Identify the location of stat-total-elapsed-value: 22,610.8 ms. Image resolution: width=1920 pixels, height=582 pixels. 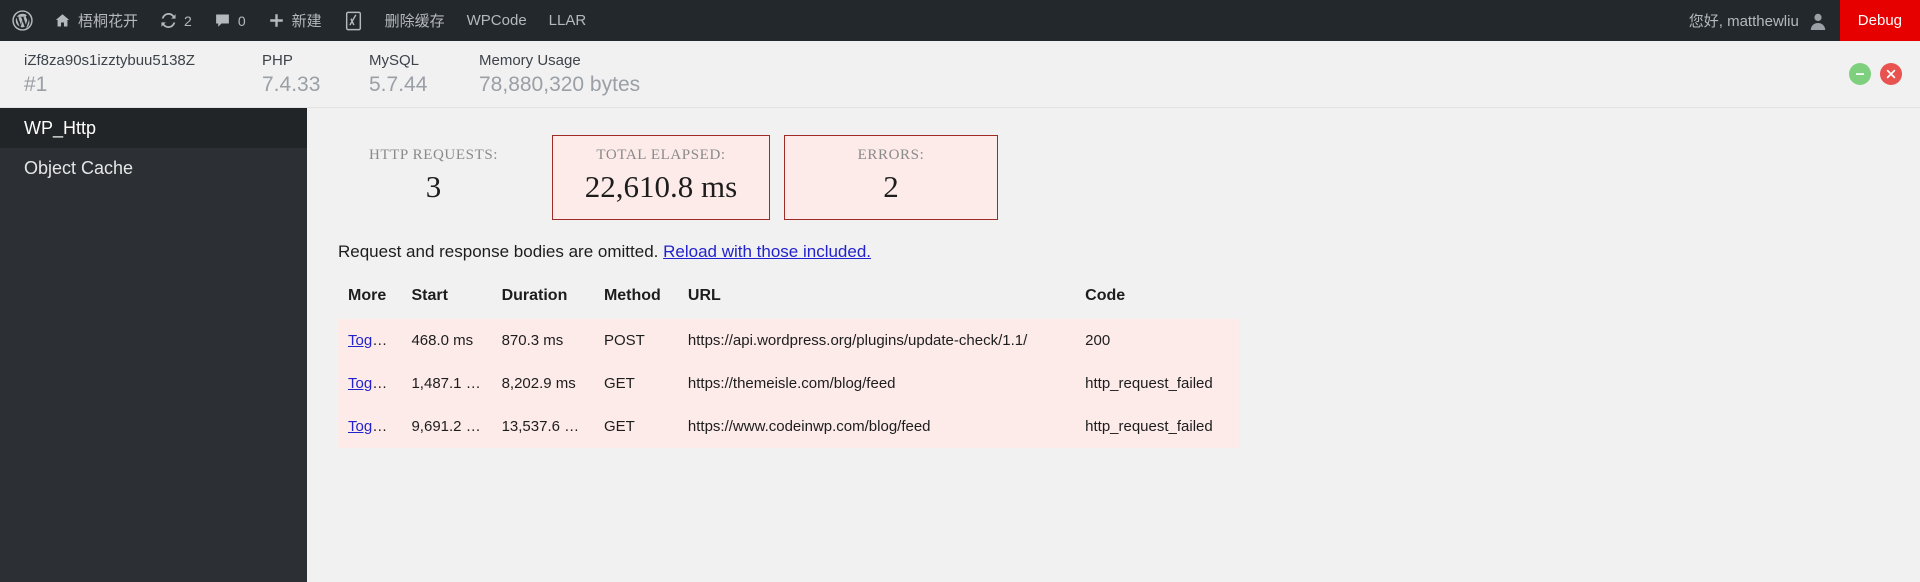
(661, 186).